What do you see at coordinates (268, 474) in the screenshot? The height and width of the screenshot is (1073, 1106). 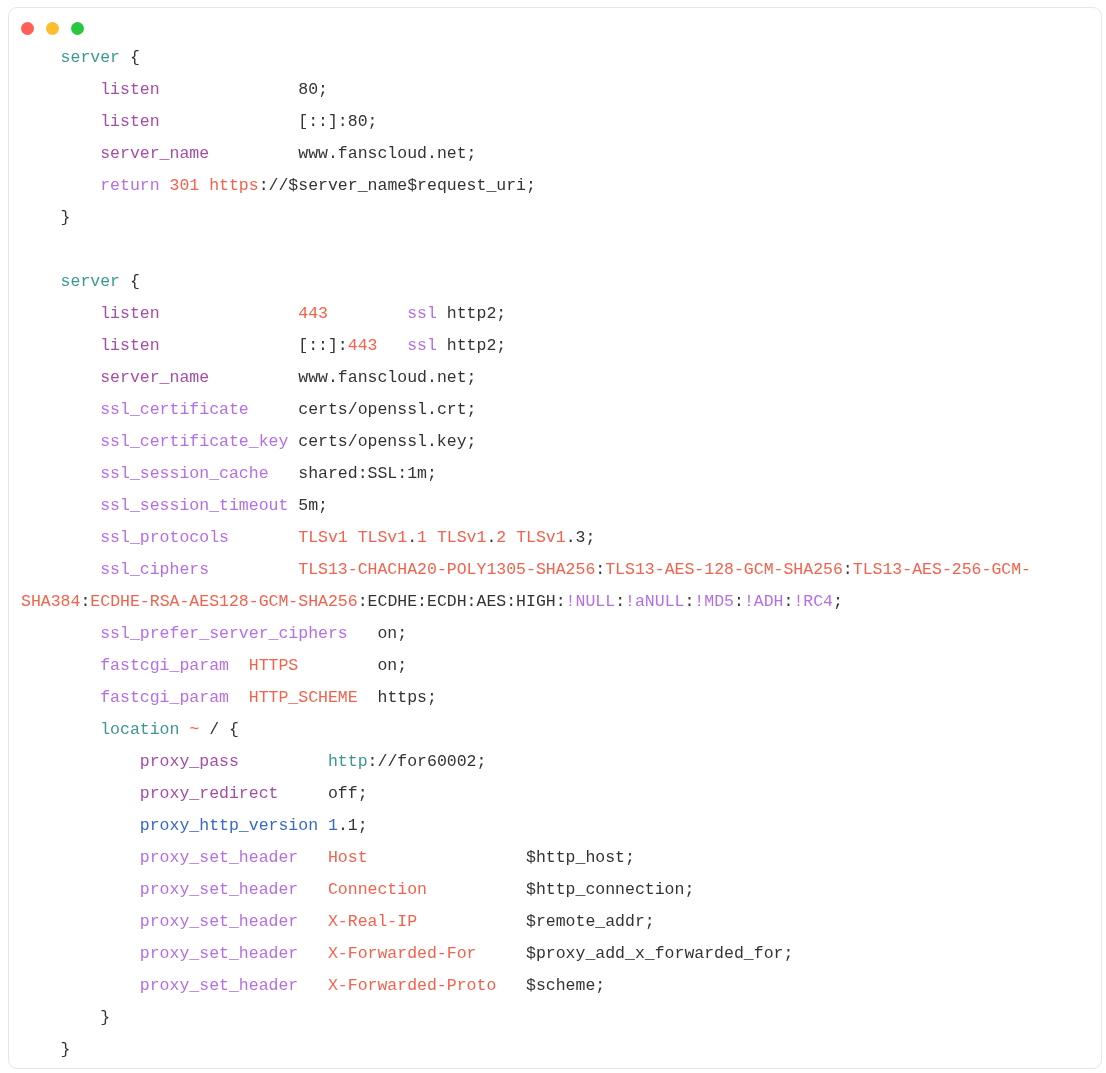 I see `code-line: ssl_session_cache shared:SSL:1m;` at bounding box center [268, 474].